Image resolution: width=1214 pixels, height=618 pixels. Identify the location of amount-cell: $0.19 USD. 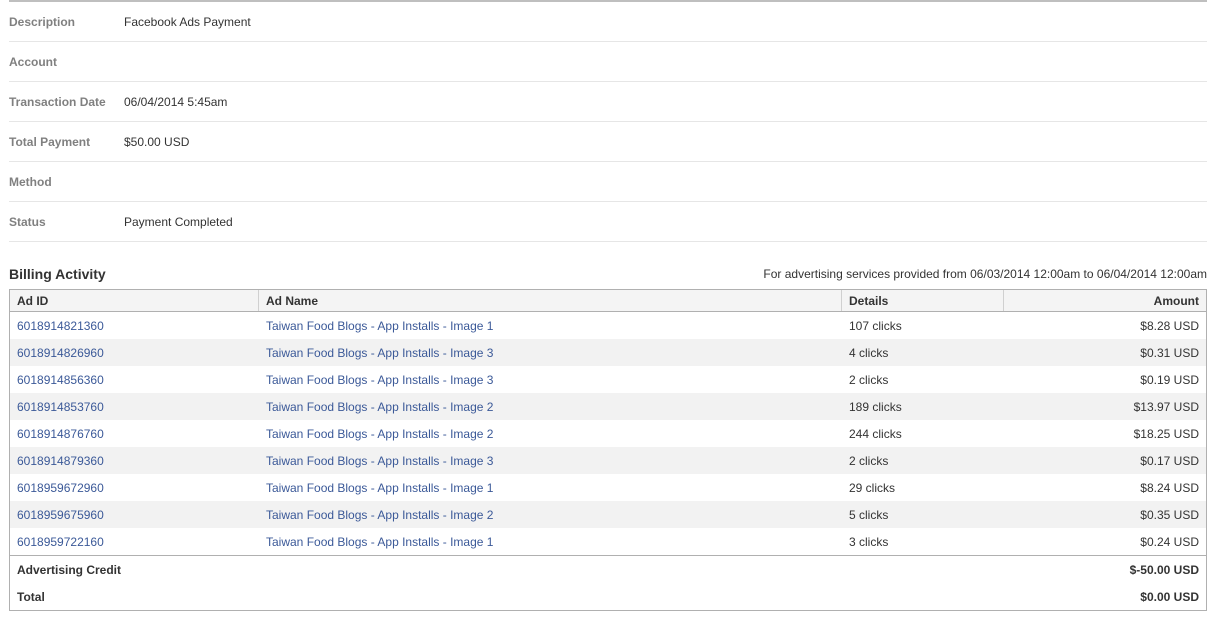
(1169, 379).